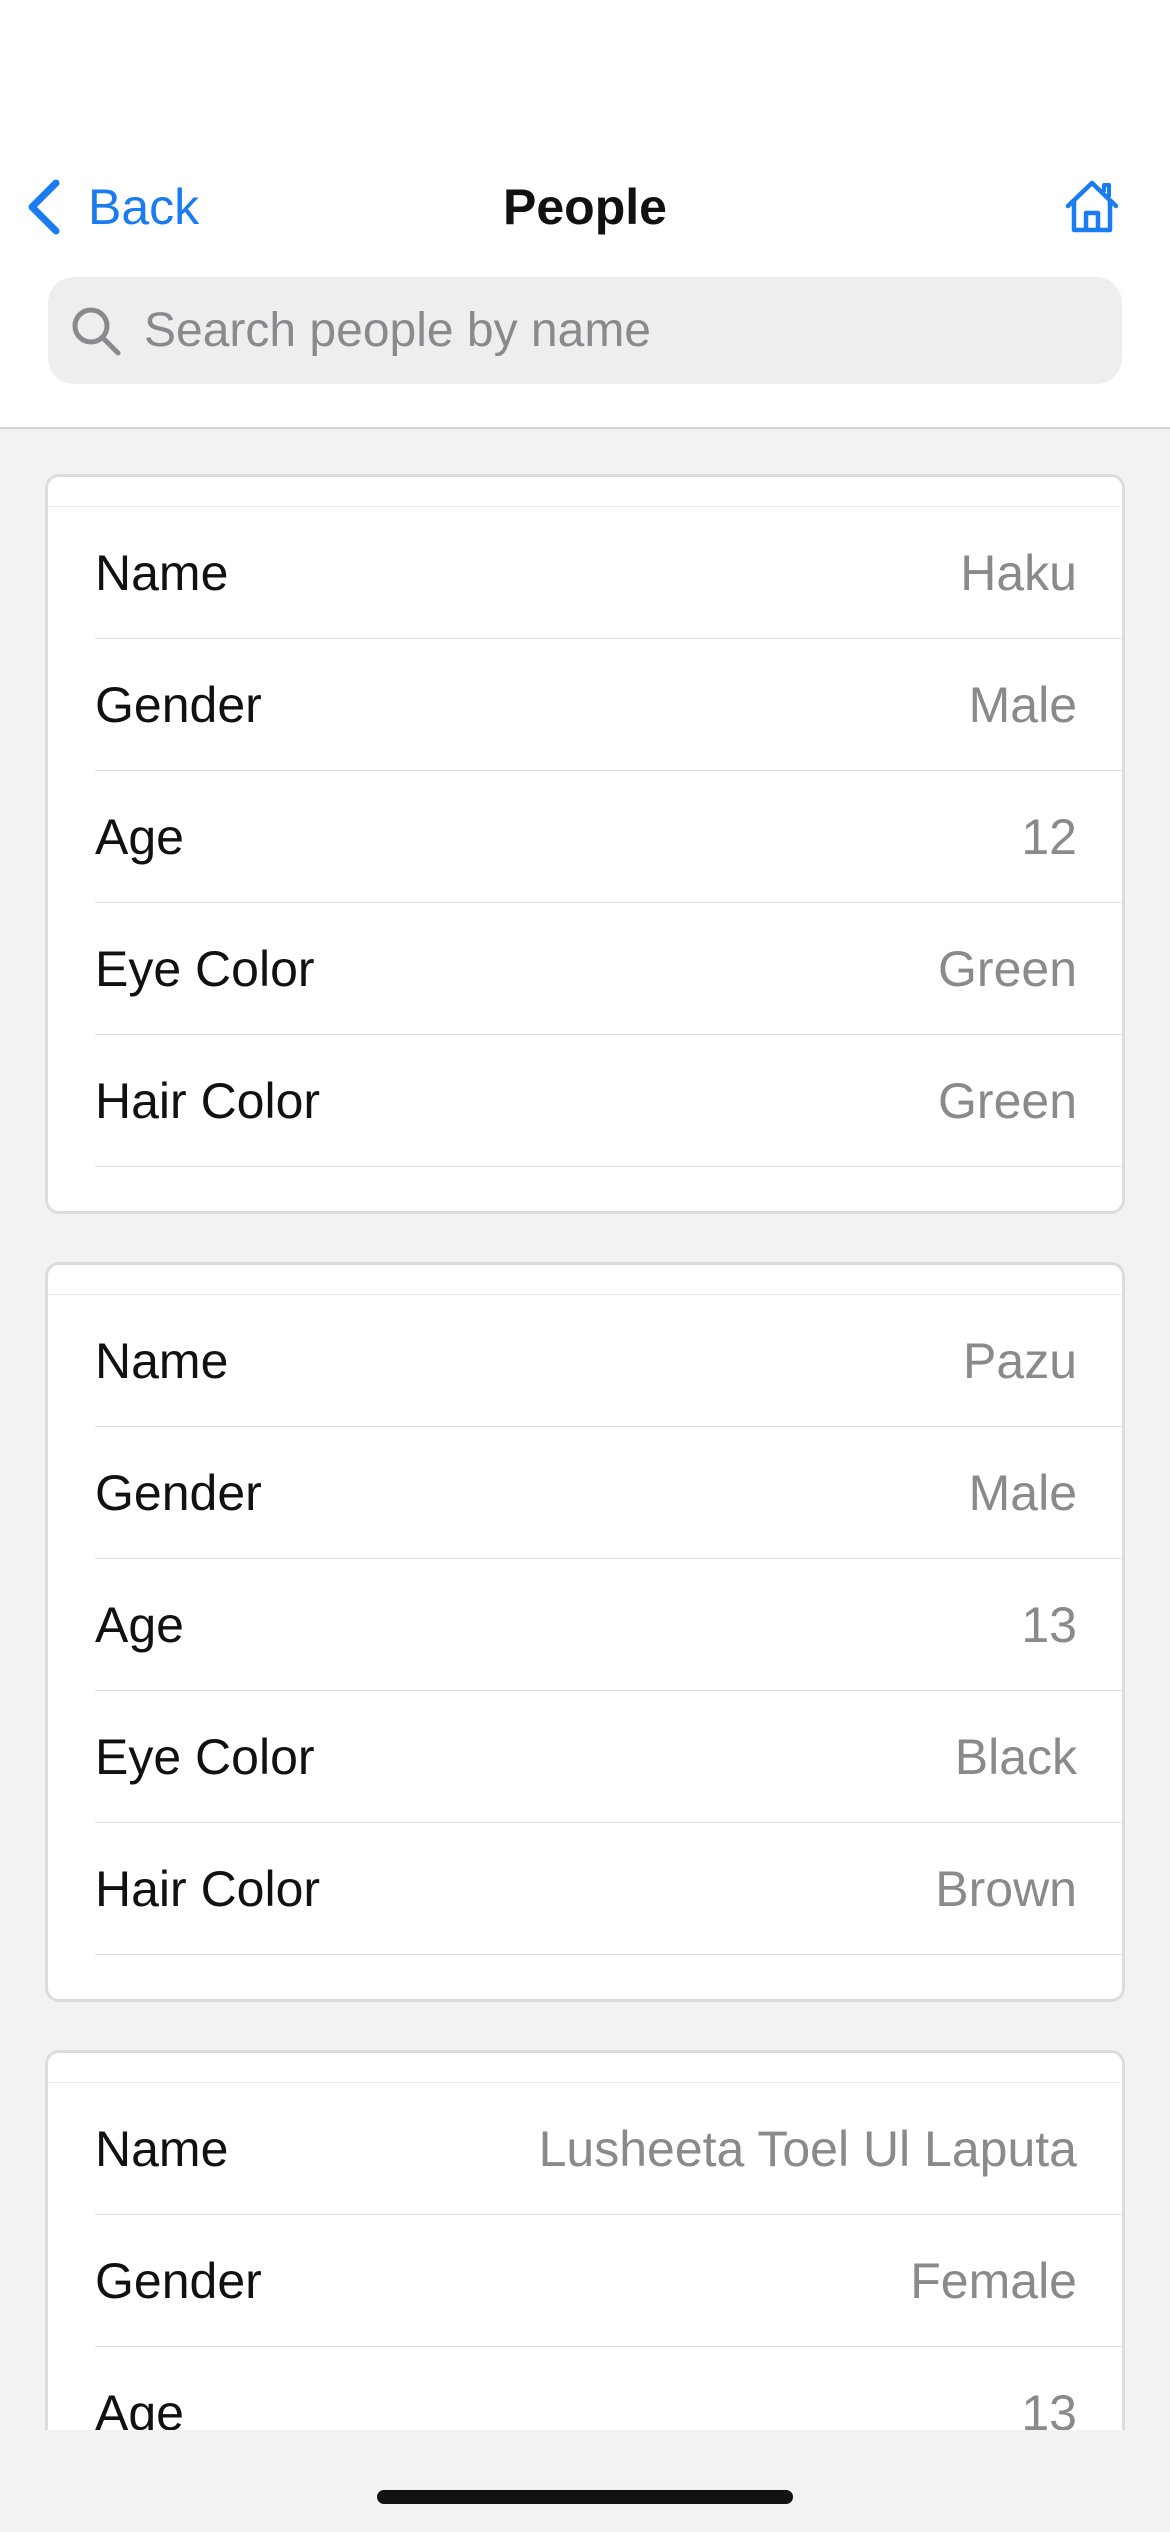 This screenshot has width=1170, height=2532. What do you see at coordinates (1092, 206) in the screenshot?
I see `house-icon` at bounding box center [1092, 206].